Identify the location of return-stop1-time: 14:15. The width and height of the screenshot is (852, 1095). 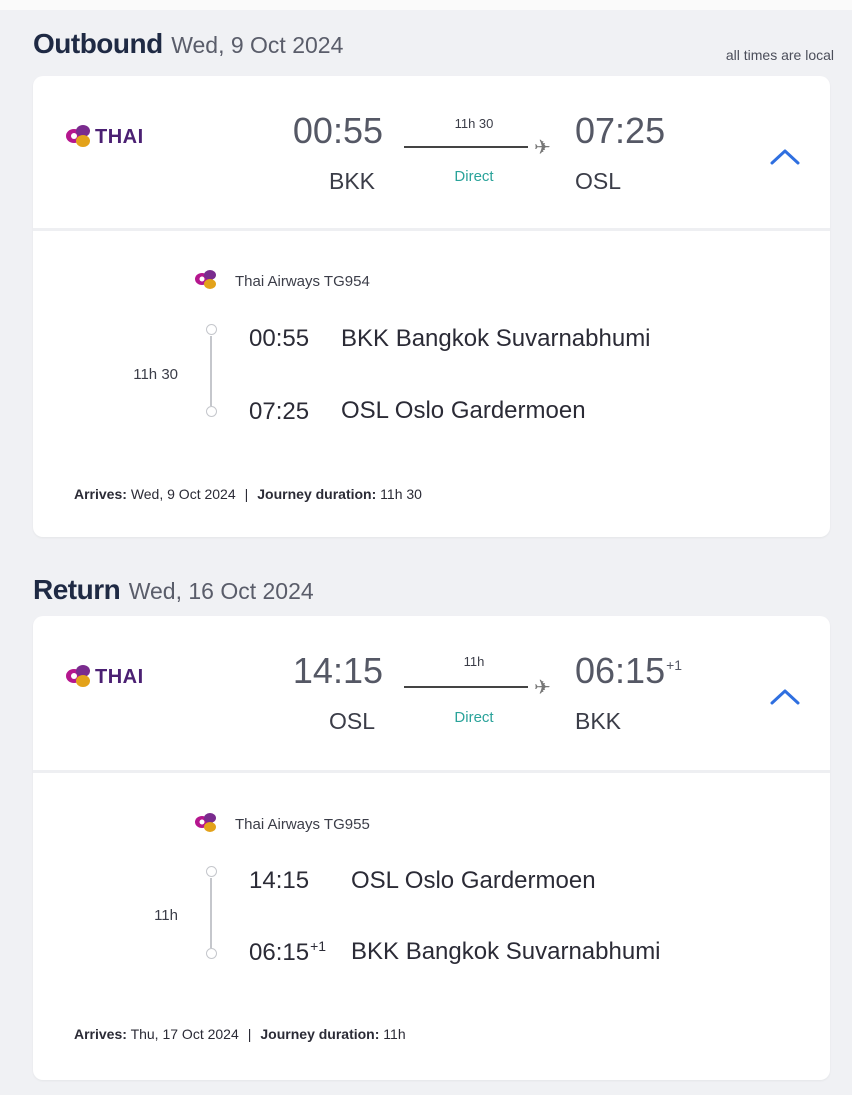
(279, 880).